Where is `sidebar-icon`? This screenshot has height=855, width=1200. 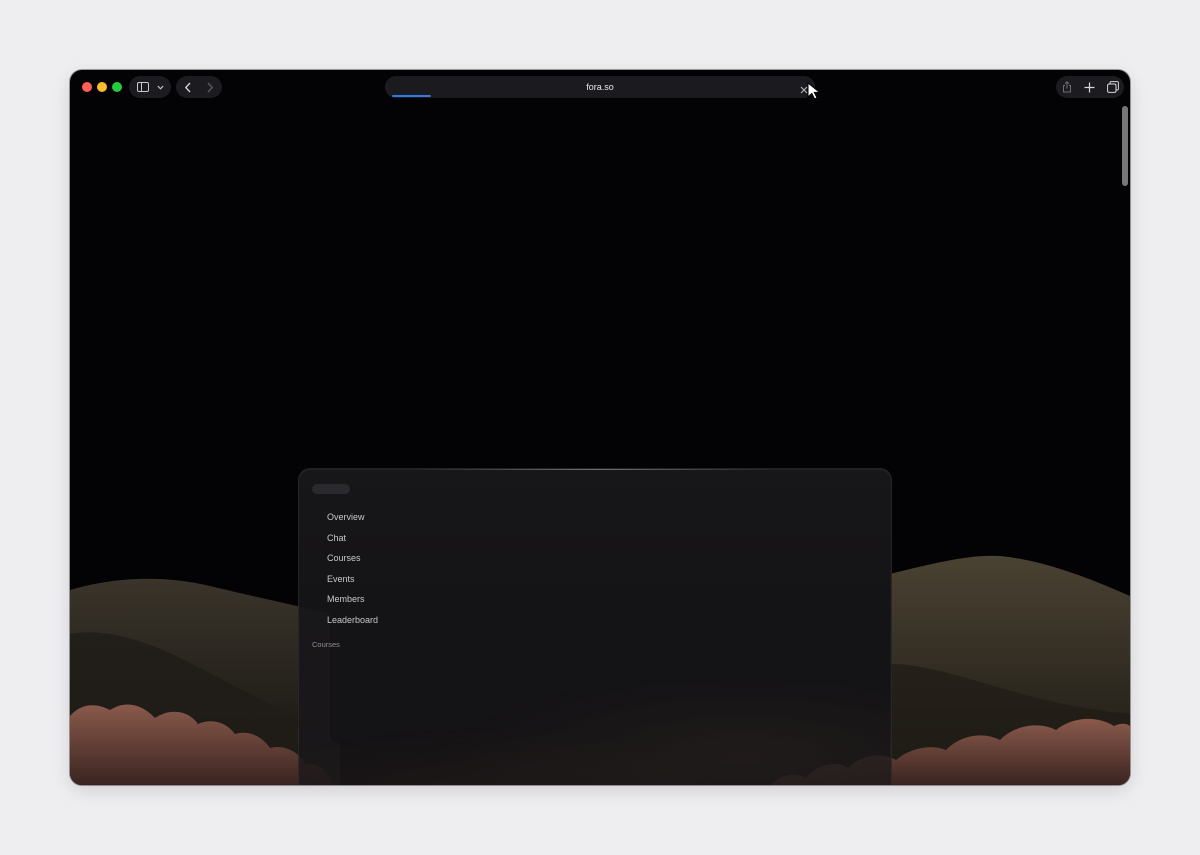
sidebar-icon is located at coordinates (142, 87).